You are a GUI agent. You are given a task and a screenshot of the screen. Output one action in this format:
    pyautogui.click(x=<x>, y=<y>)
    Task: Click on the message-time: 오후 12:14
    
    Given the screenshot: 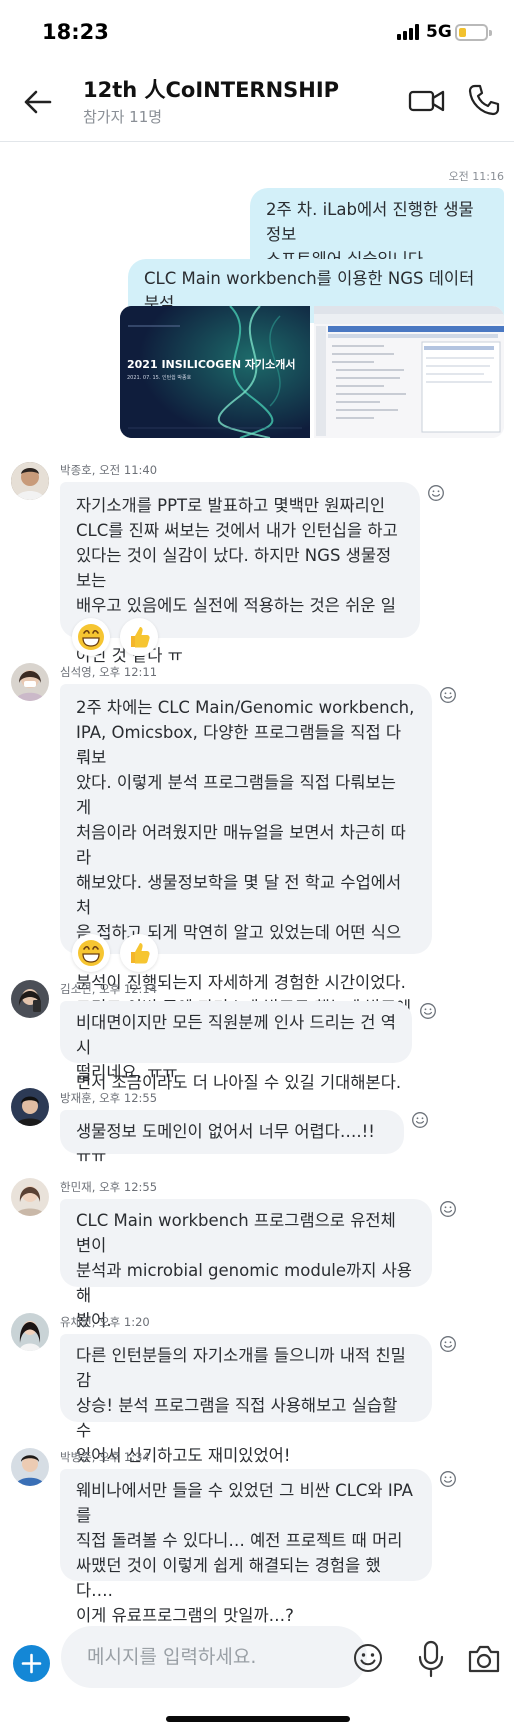 What is the action you would take?
    pyautogui.click(x=128, y=989)
    